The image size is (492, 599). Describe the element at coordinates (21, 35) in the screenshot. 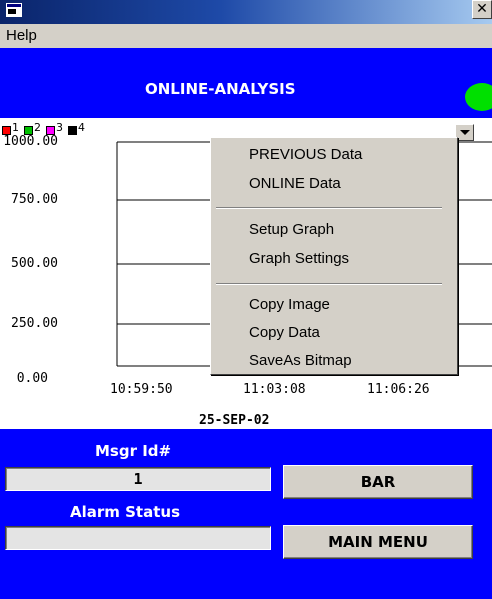

I see `menu-help: Help` at that location.